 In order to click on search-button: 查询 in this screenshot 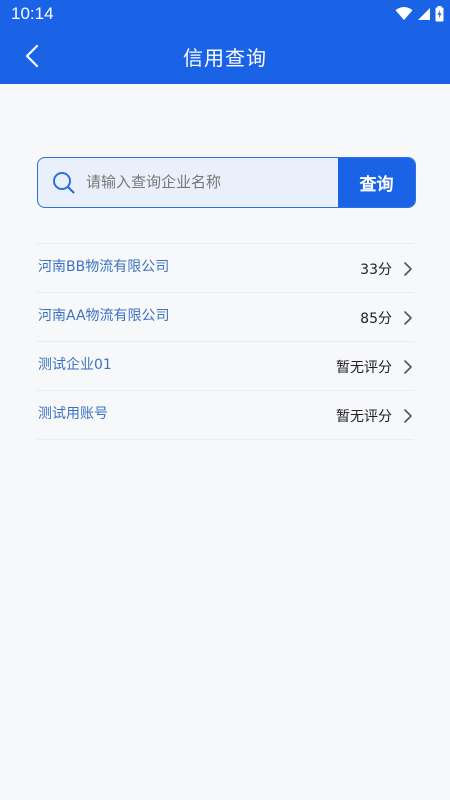, I will do `click(376, 182)`.